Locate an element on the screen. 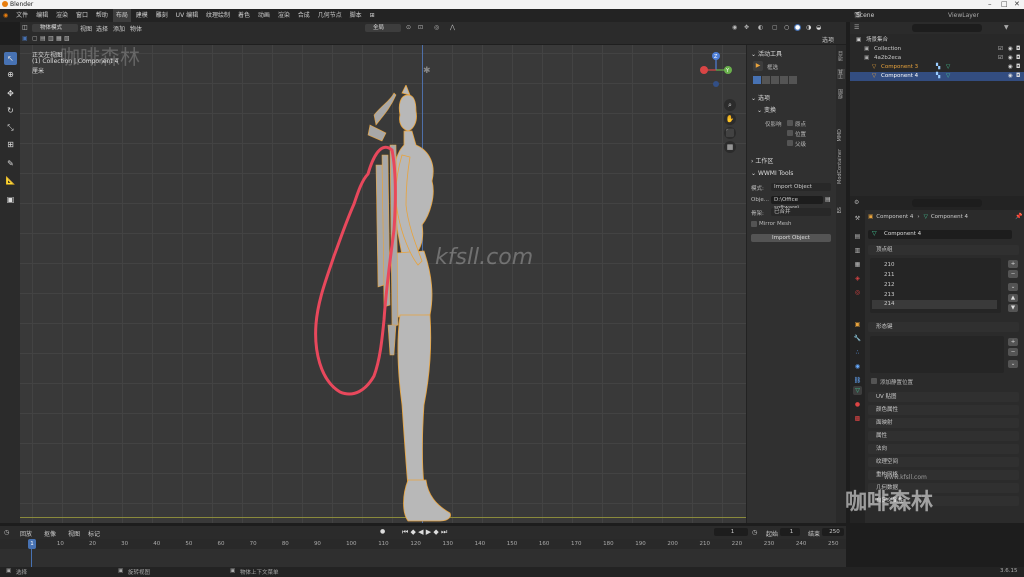 The height and width of the screenshot is (577, 1024). tab-scripting: 脚本 is located at coordinates (356, 15).